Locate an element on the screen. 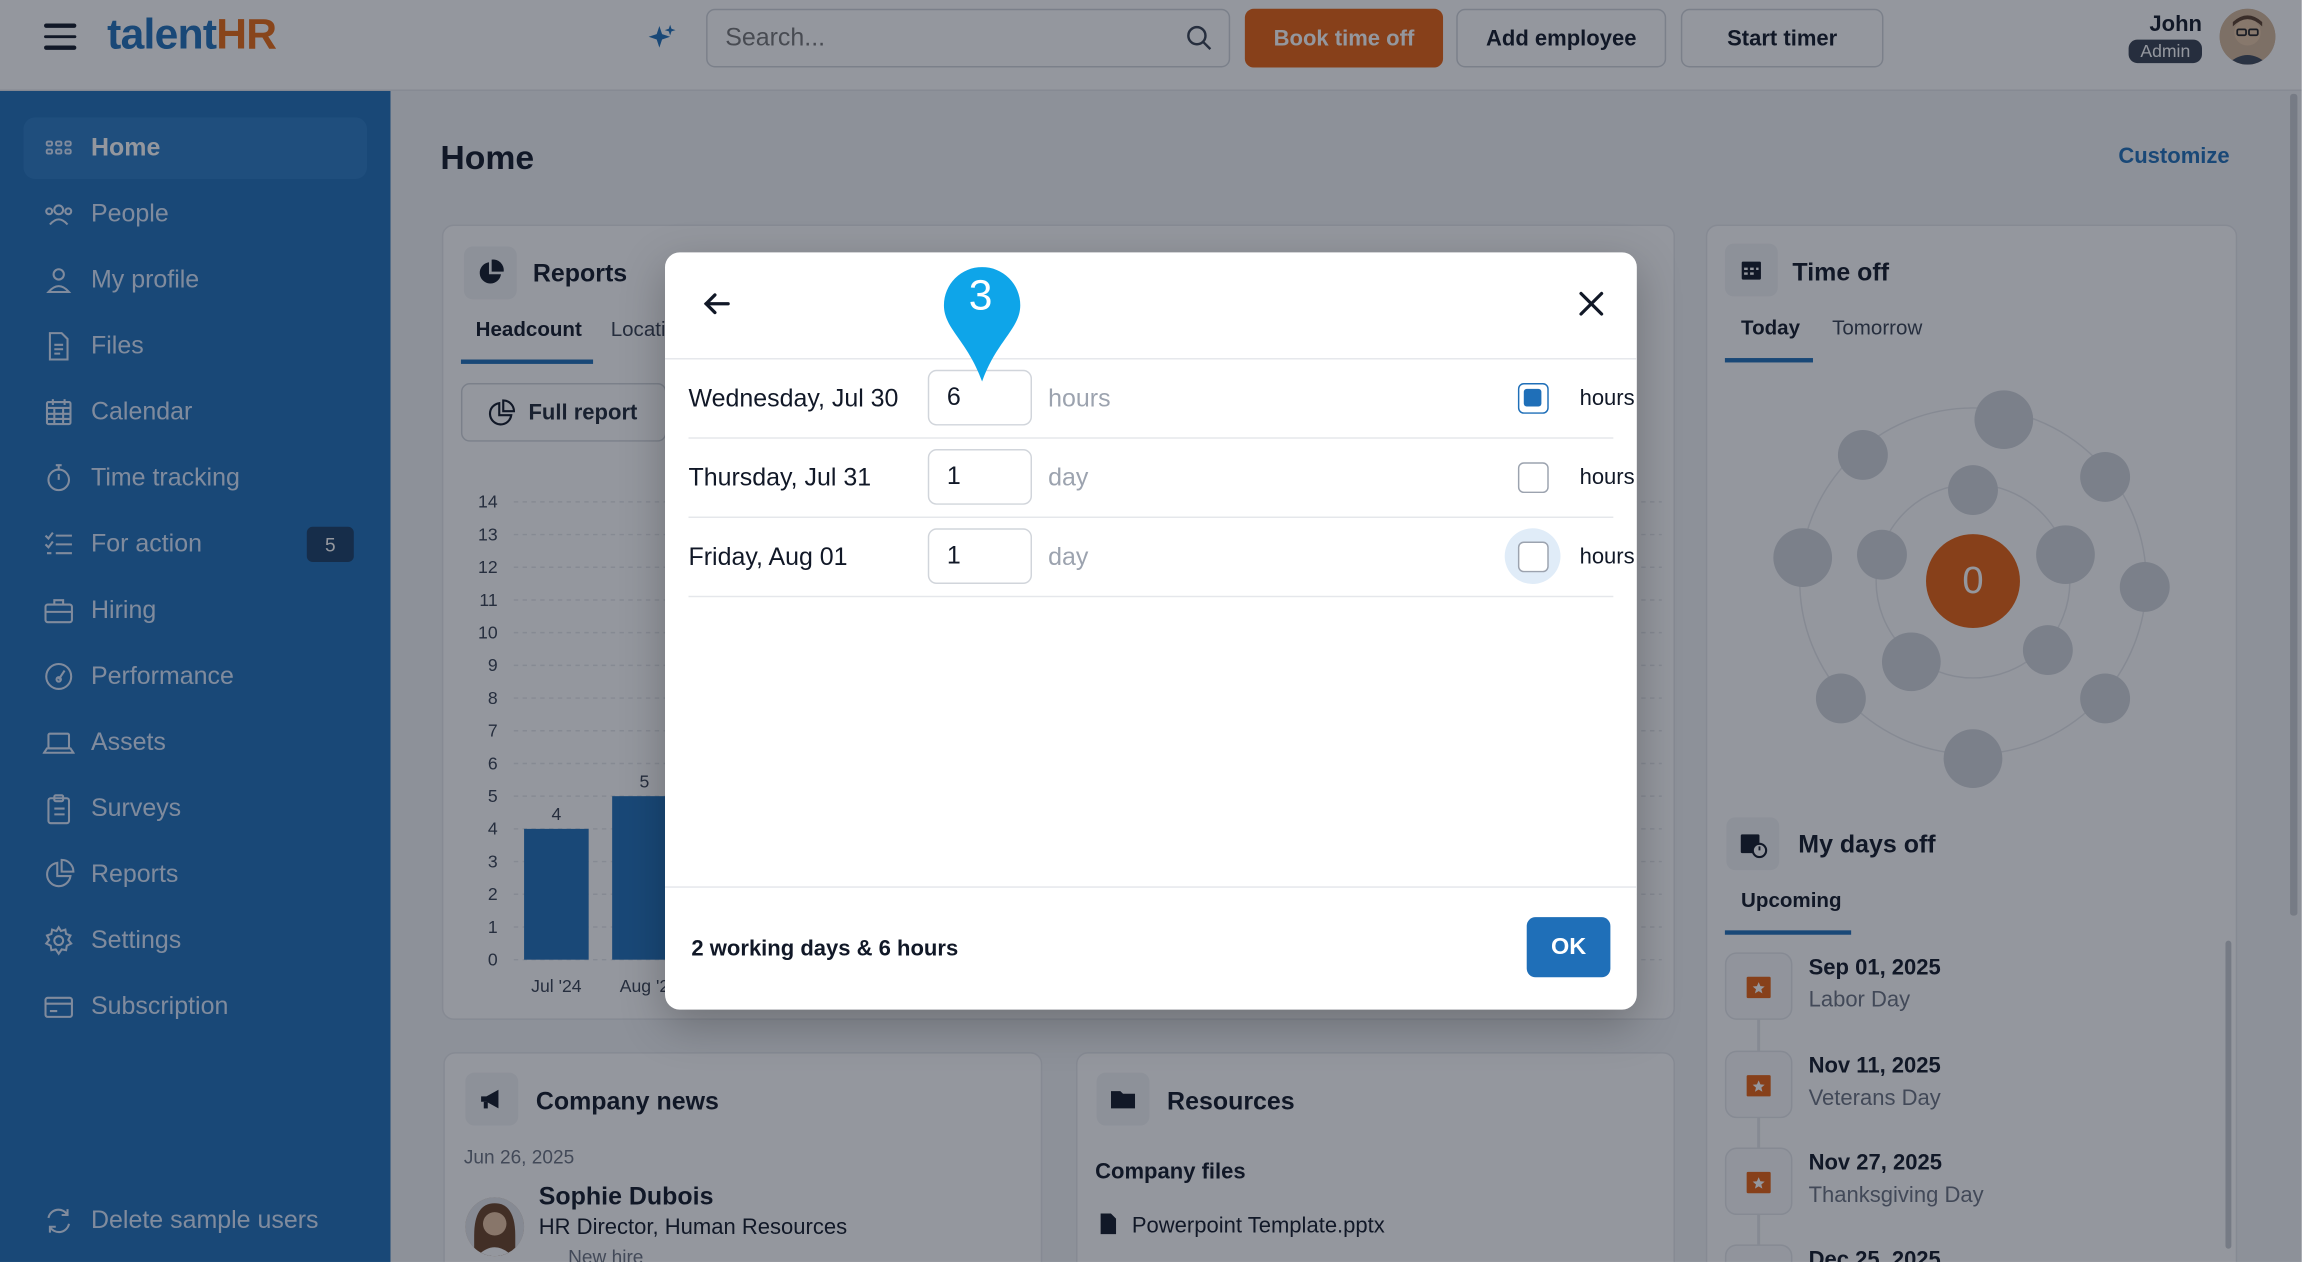 Image resolution: width=2302 pixels, height=1262 pixels. day-row: Friday, Aug 01 day hours is located at coordinates (1161, 558).